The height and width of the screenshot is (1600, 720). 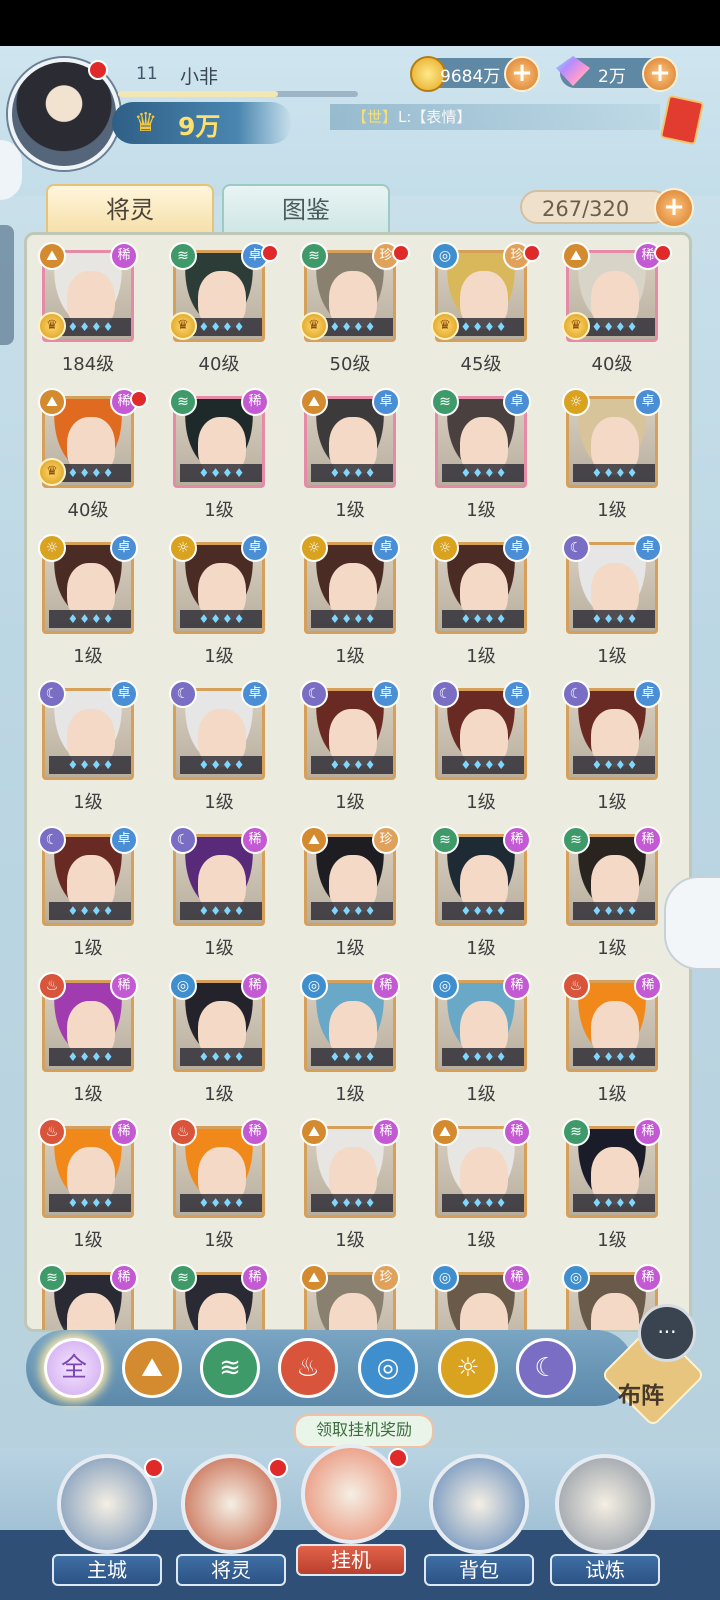 I want to click on nav-notification-dot, so click(x=398, y=1458).